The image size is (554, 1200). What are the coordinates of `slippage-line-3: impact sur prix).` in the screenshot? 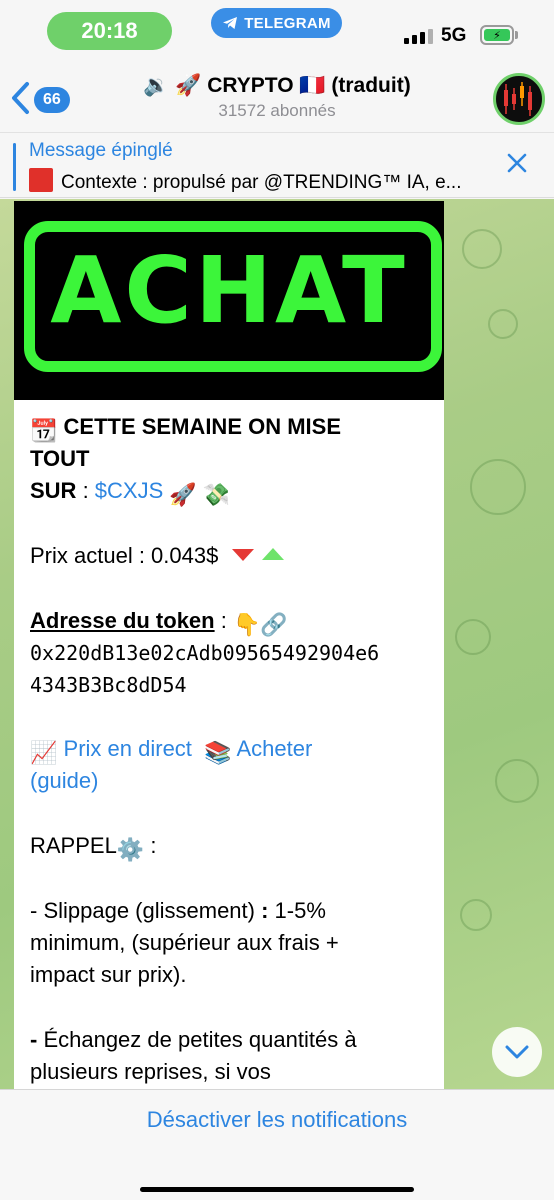 It's located at (108, 974).